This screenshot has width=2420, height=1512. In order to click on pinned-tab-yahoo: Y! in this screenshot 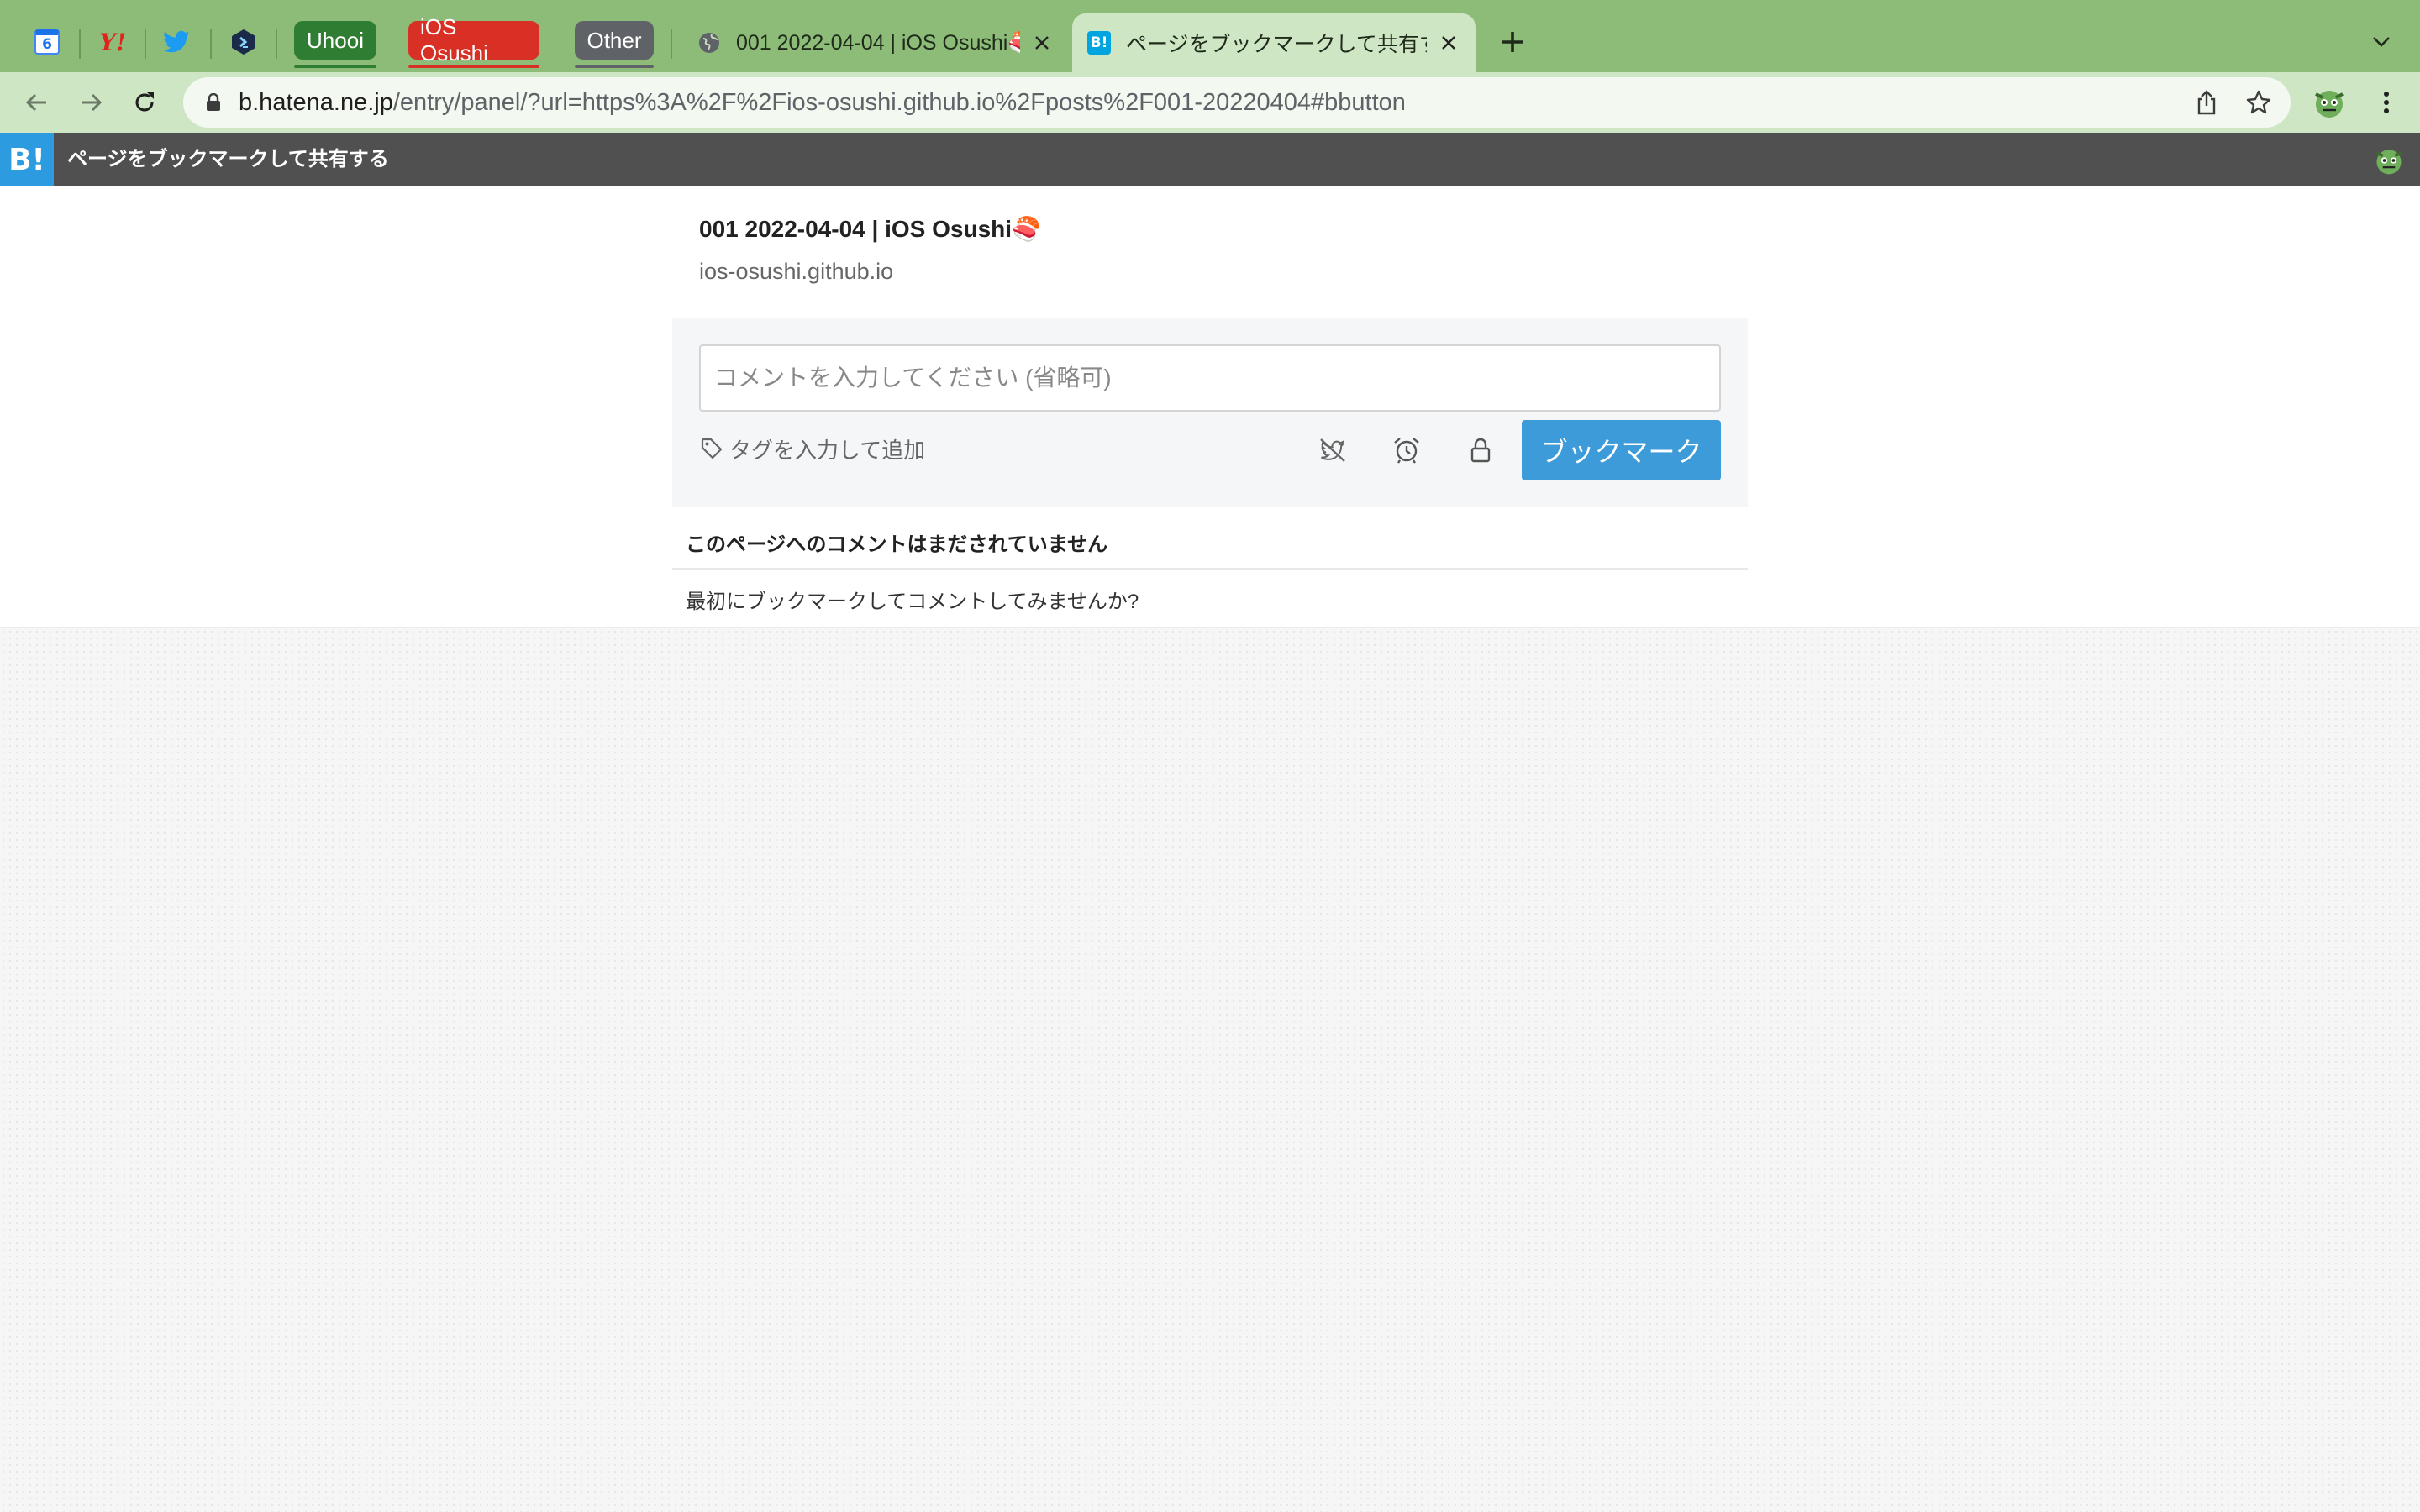, I will do `click(113, 42)`.